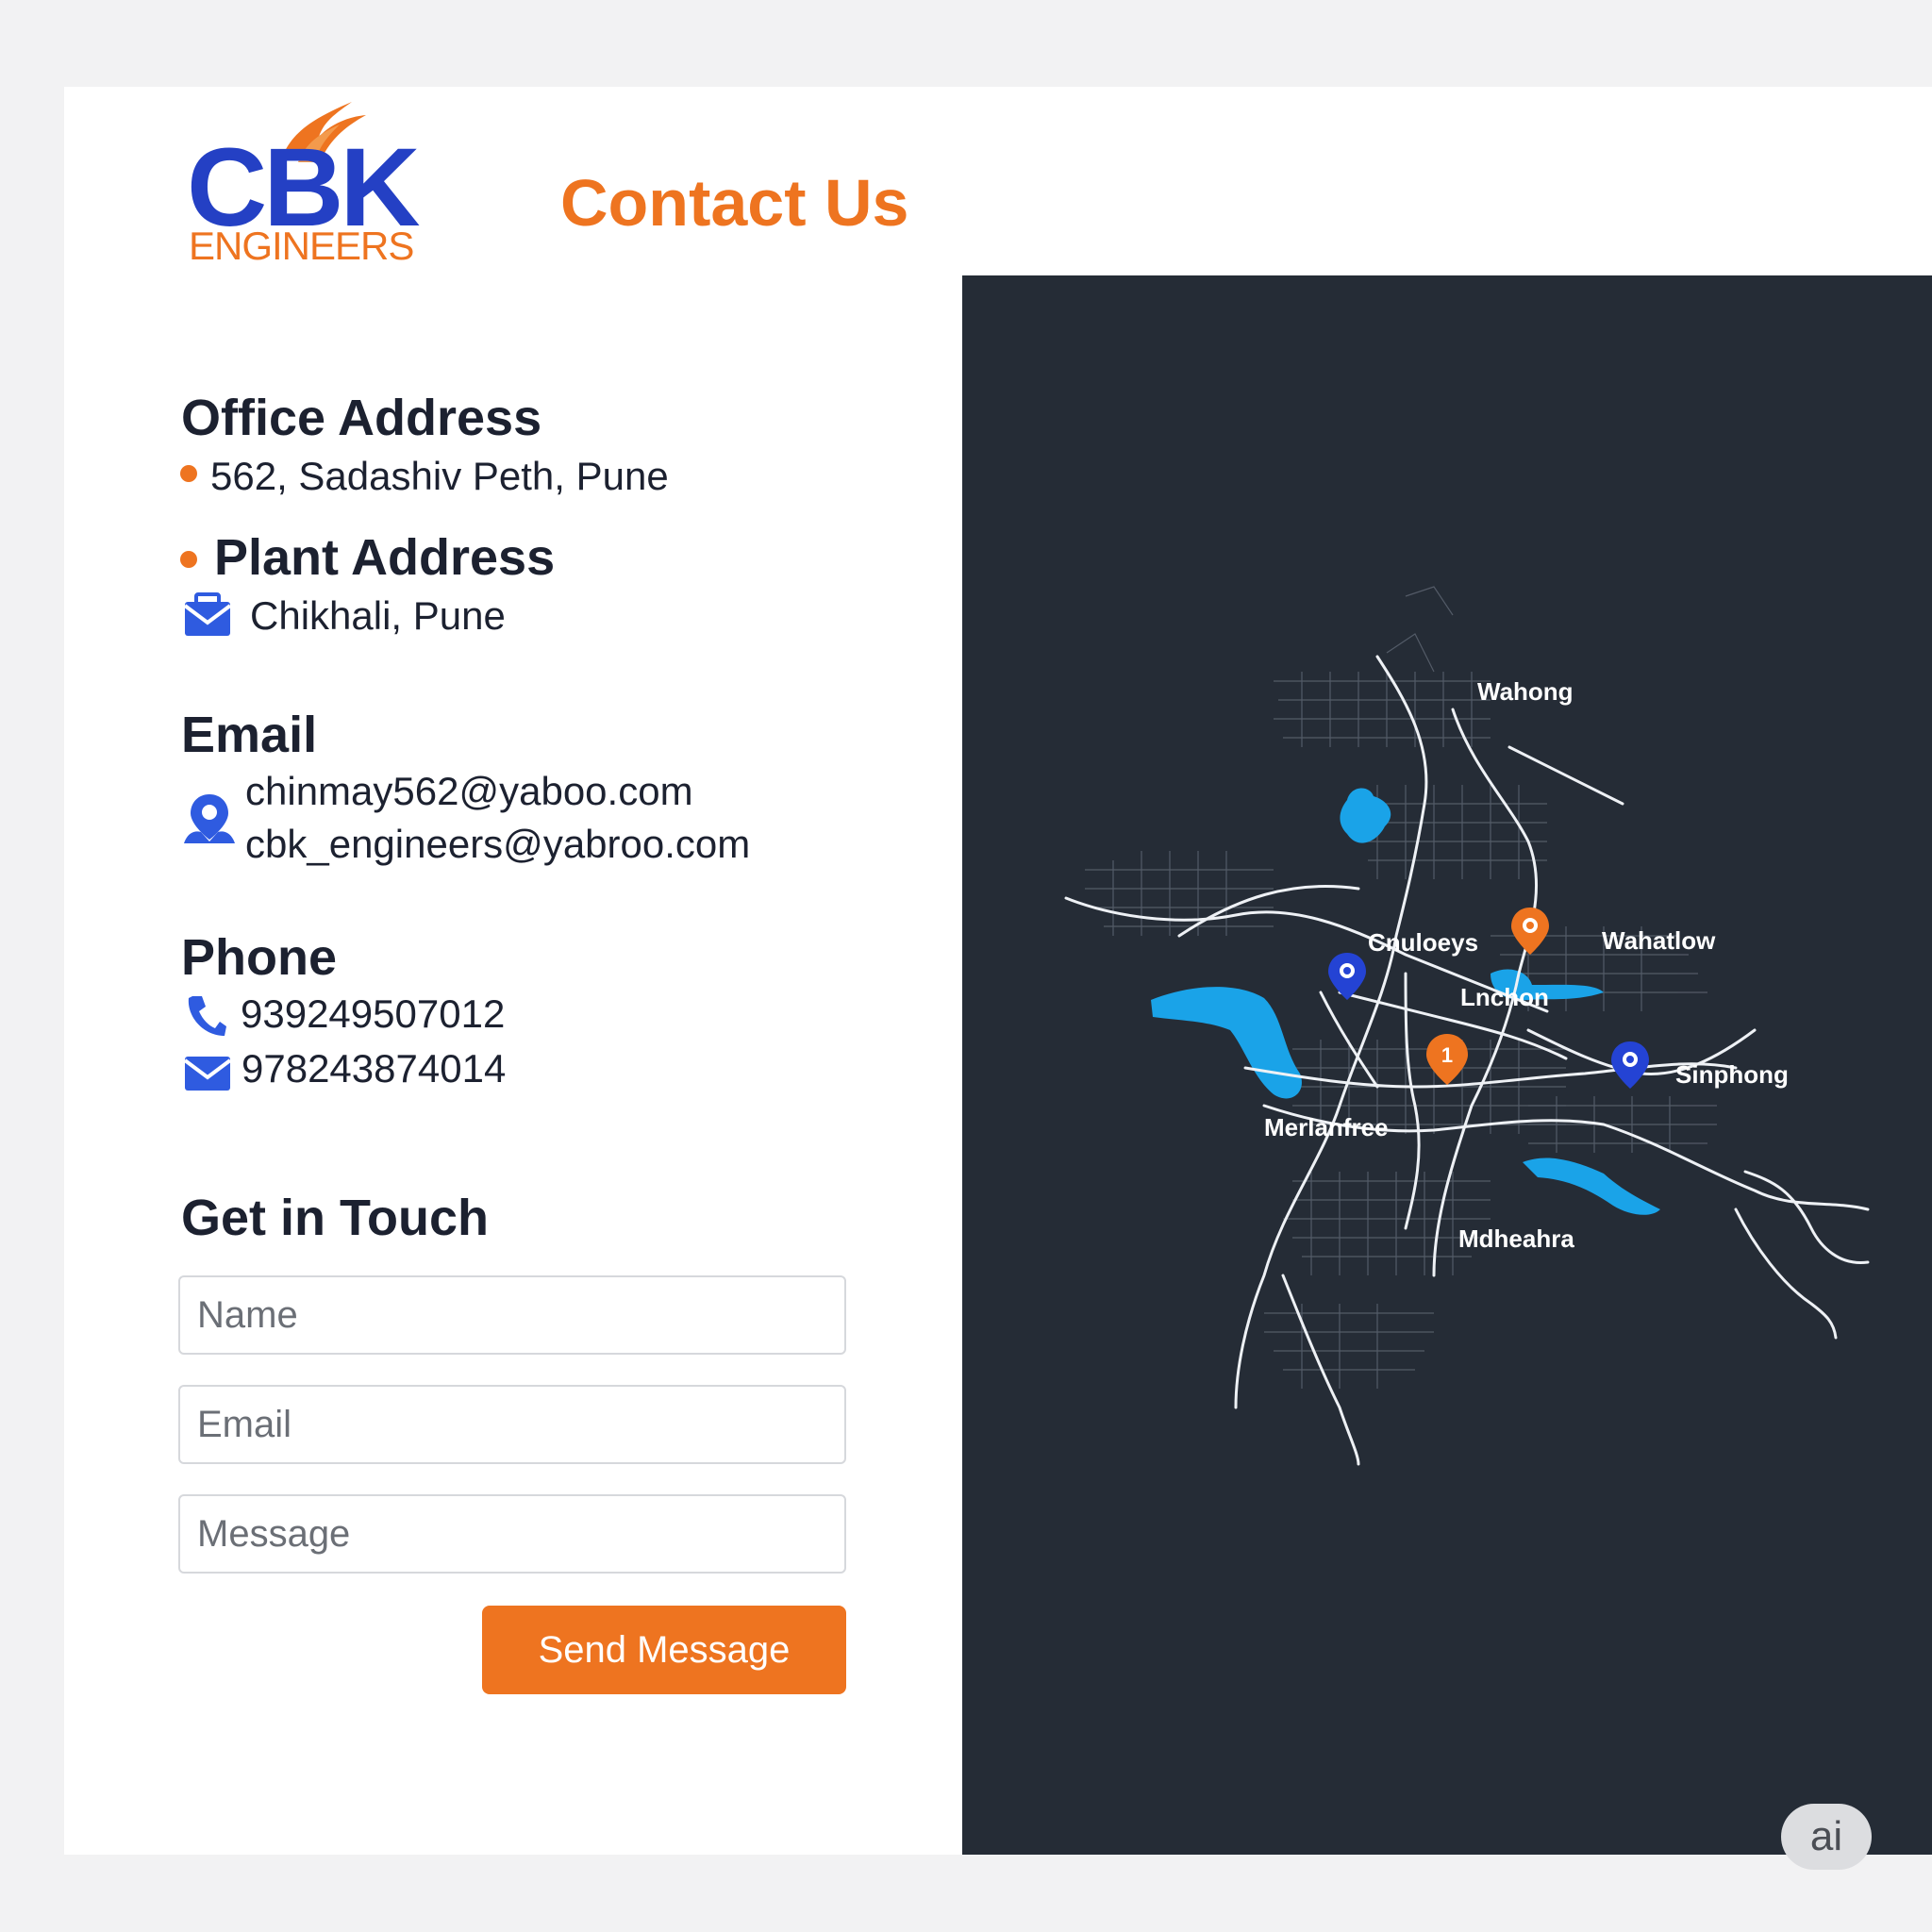 This screenshot has width=1932, height=1932. I want to click on office-address-value: 562, Sadashiv Peth, Pune, so click(440, 476).